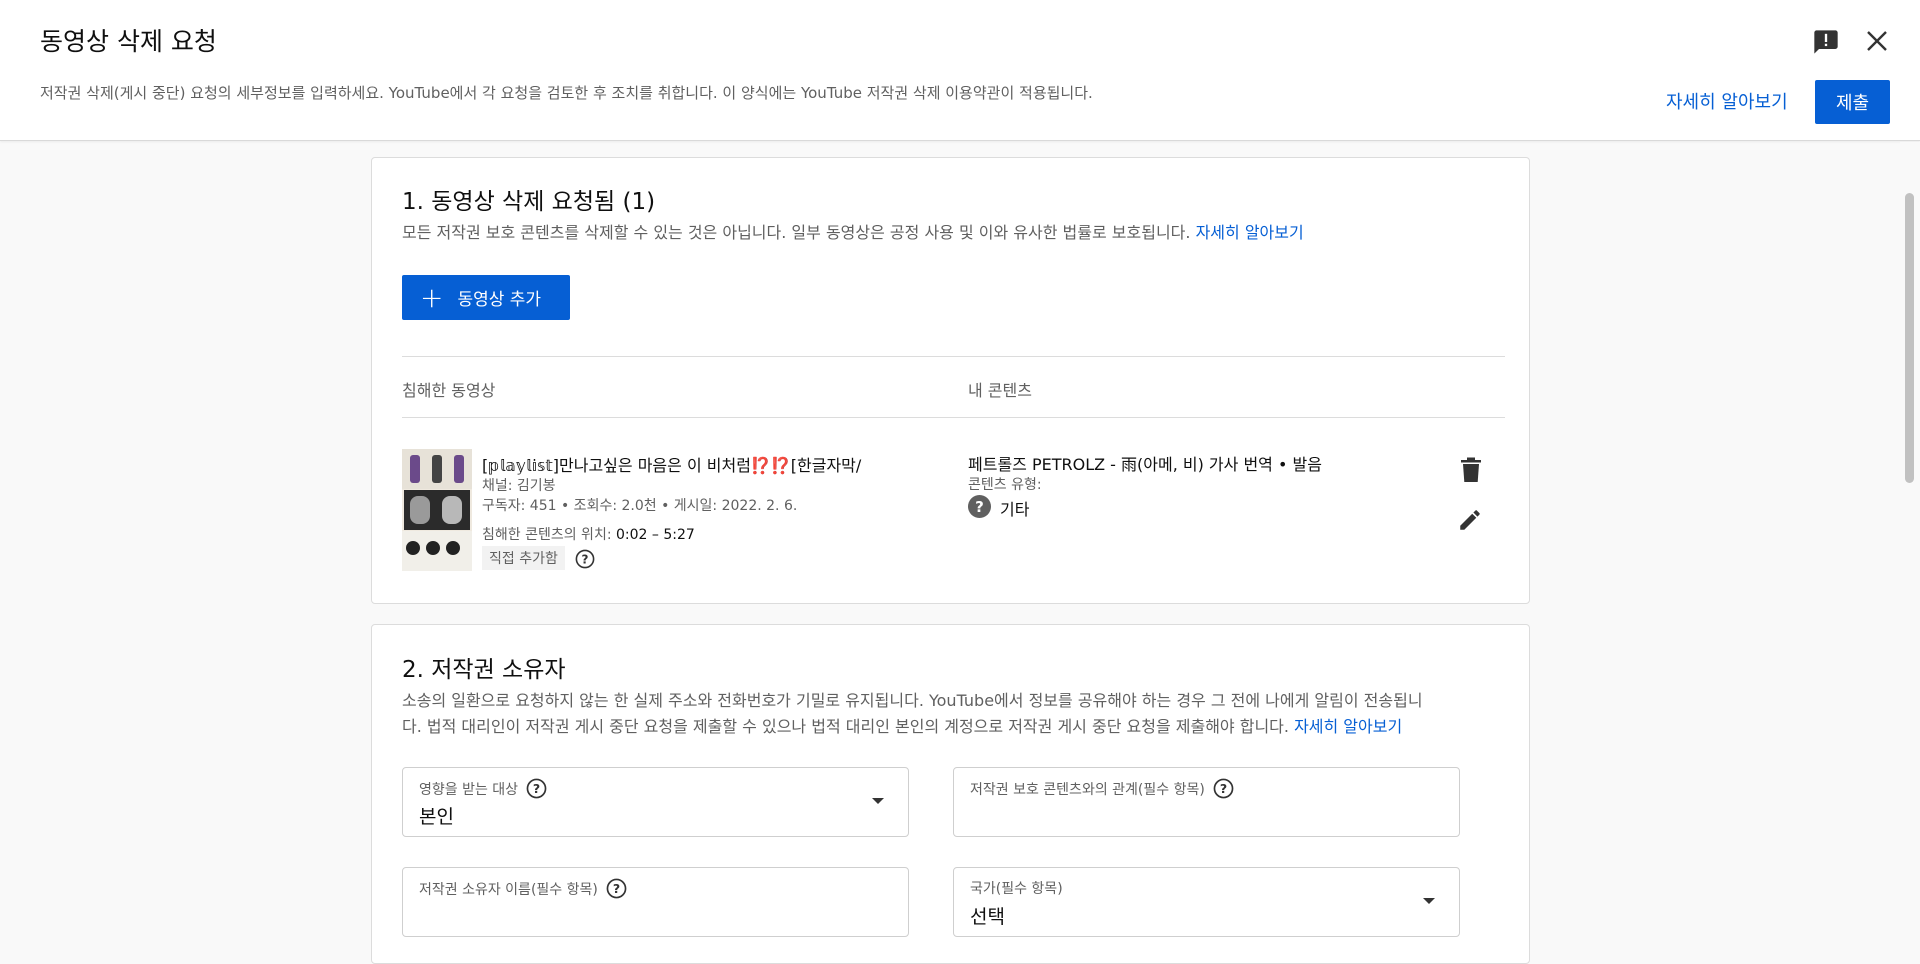 The image size is (1920, 964). Describe the element at coordinates (1206, 902) in the screenshot. I see `country-select: 국가(필수 항목) 선택` at that location.